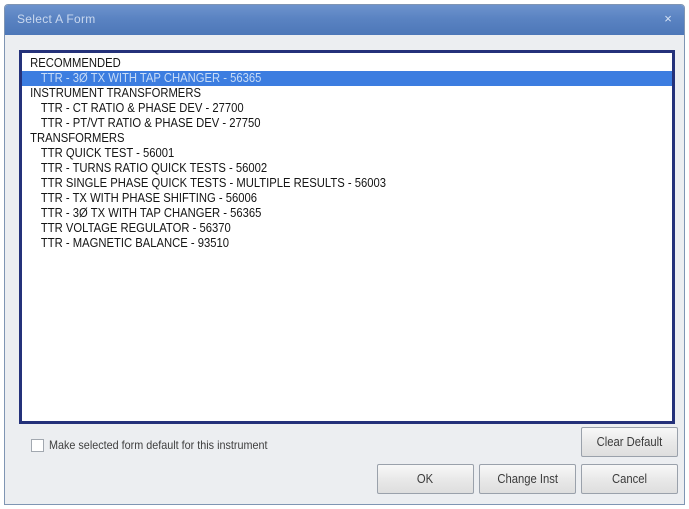 Image resolution: width=689 pixels, height=509 pixels. I want to click on list-item: TTR - PT/VT RATIO & PHASE DEV - 27750, so click(314, 123).